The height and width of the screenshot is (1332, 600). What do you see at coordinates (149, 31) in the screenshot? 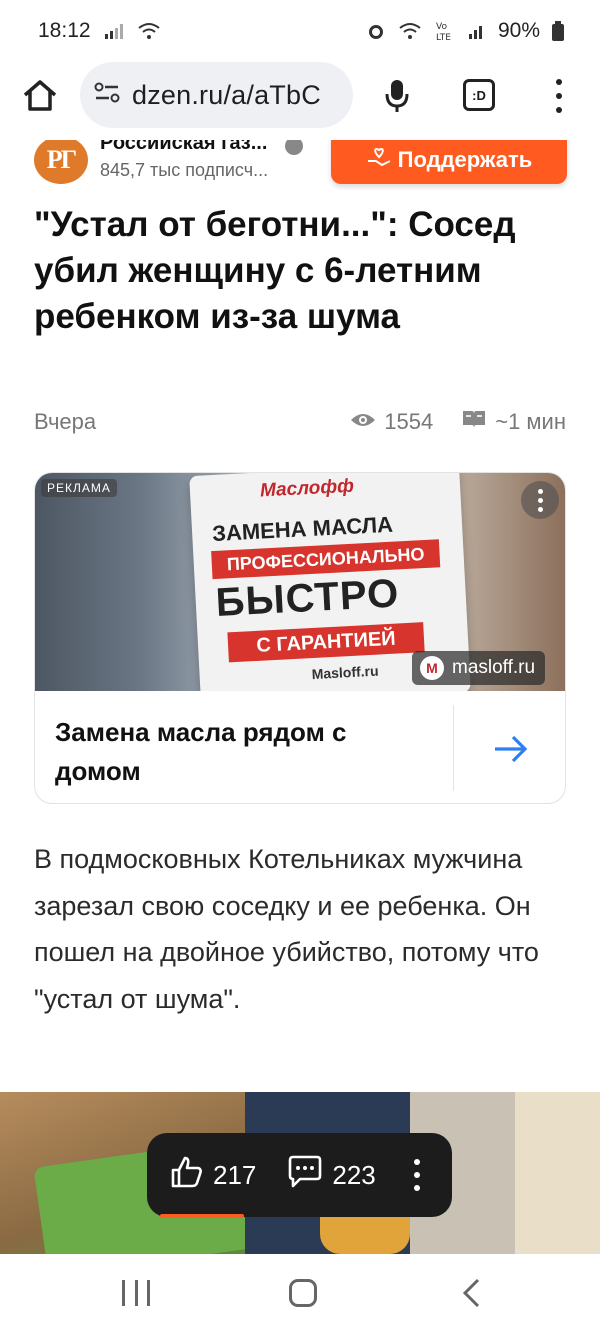
I see `wifi-icon` at bounding box center [149, 31].